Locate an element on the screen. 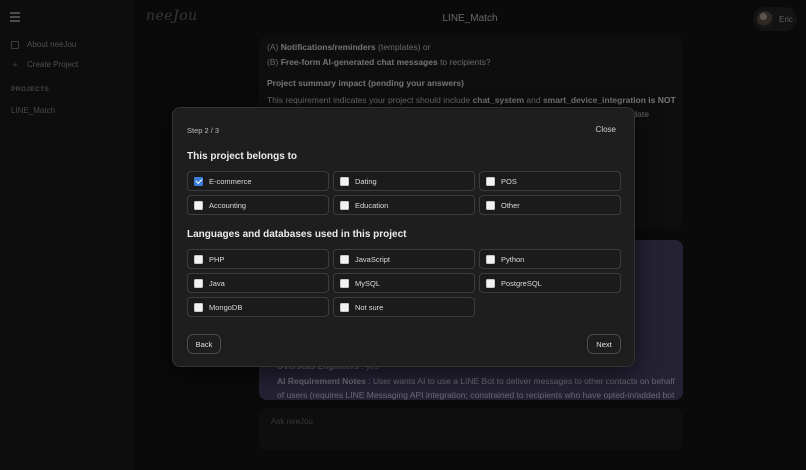  option-education: Education is located at coordinates (404, 205).